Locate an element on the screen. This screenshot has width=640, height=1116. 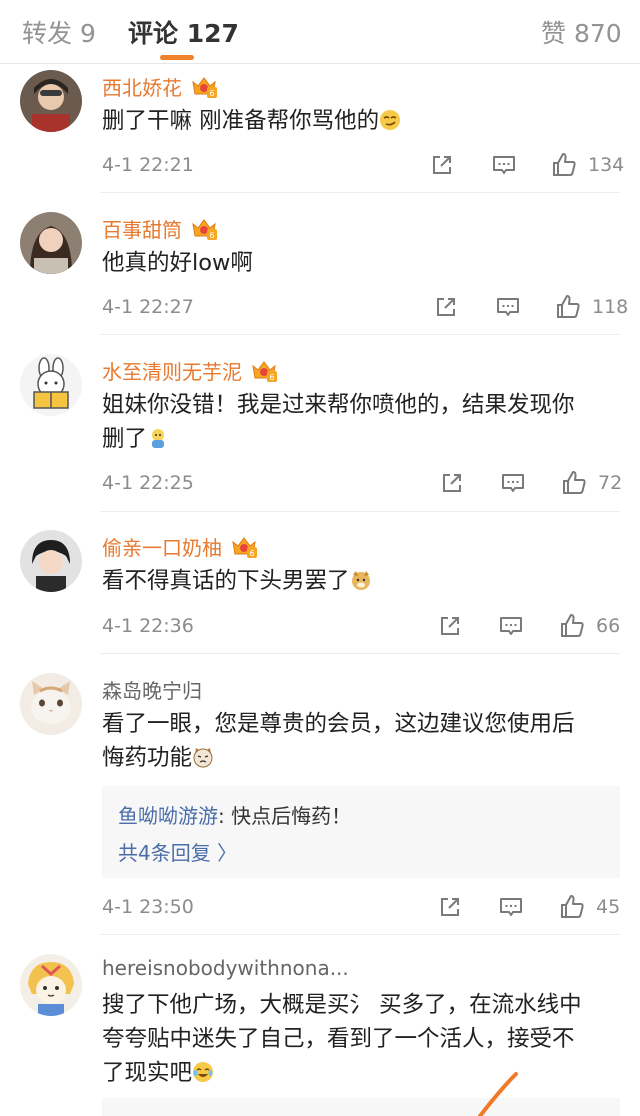
username: 森岛晚宁归 is located at coordinates (152, 689).